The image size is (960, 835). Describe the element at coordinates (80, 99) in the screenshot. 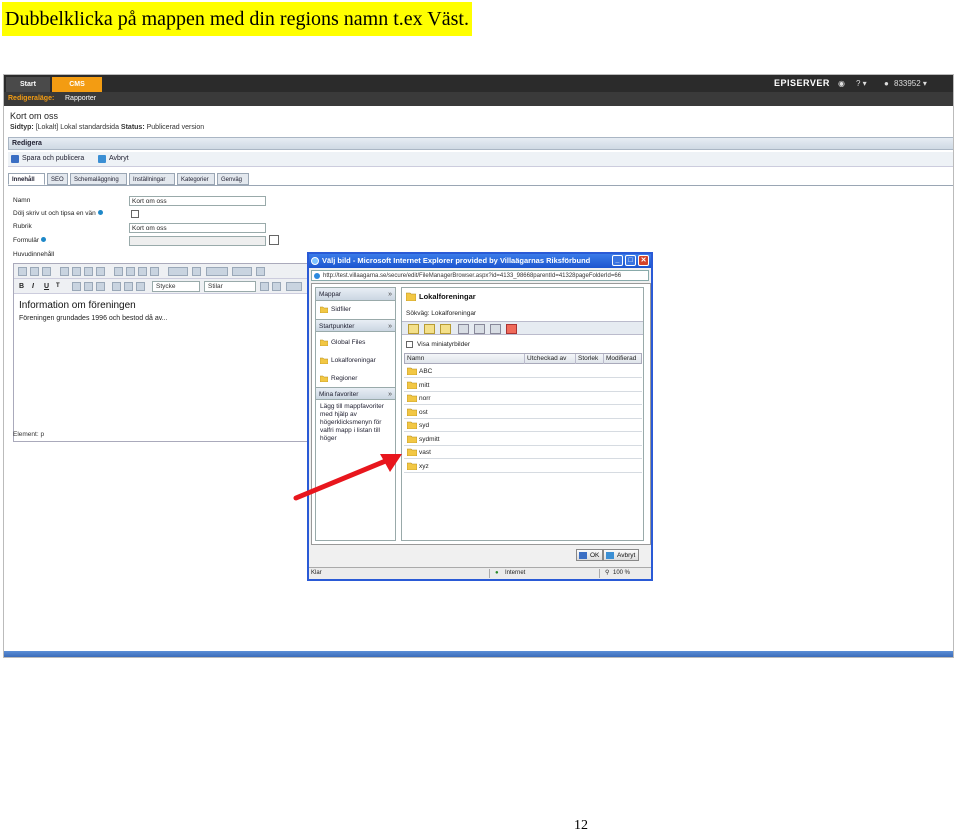

I see `reports-link: Rapporter` at that location.